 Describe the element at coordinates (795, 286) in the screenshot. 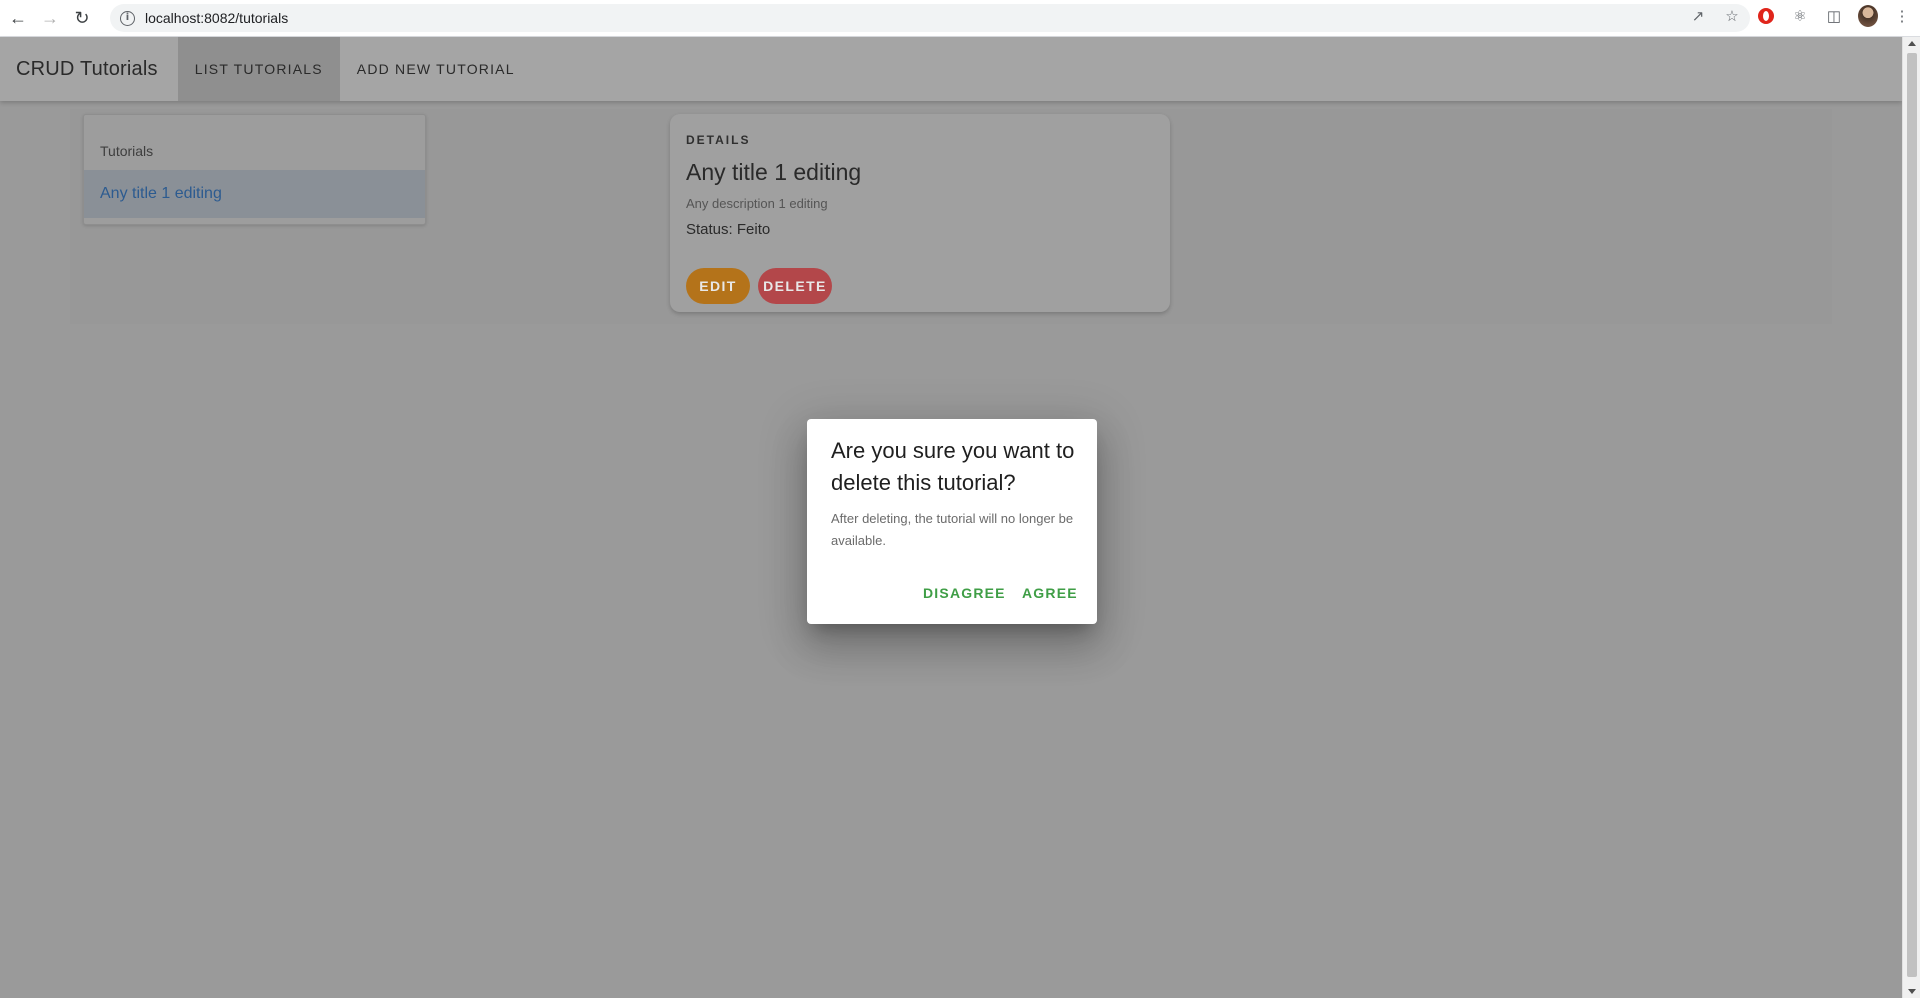

I see `delete-button: DELETE` at that location.